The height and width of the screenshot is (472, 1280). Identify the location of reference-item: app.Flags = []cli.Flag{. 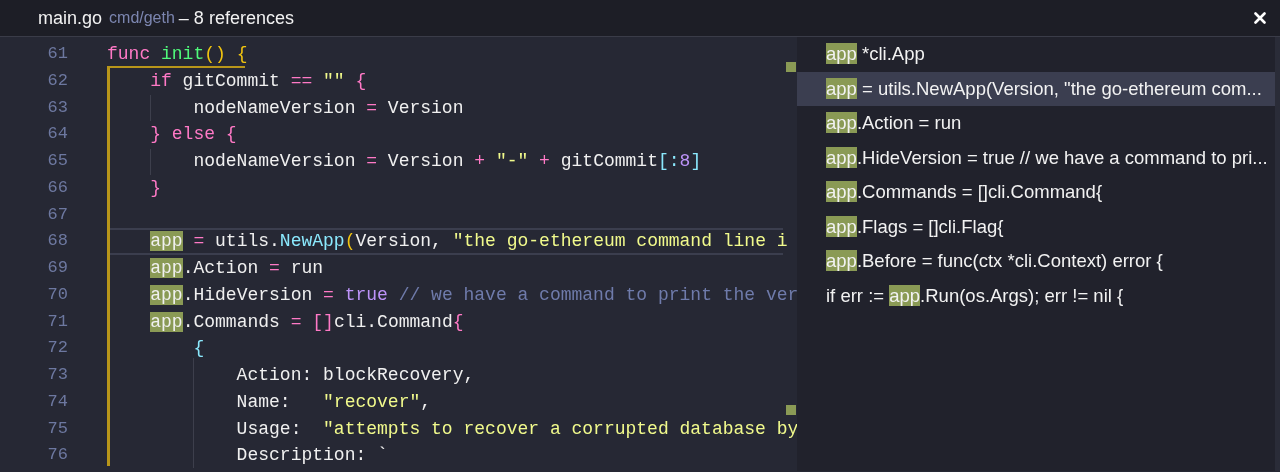
(1036, 226).